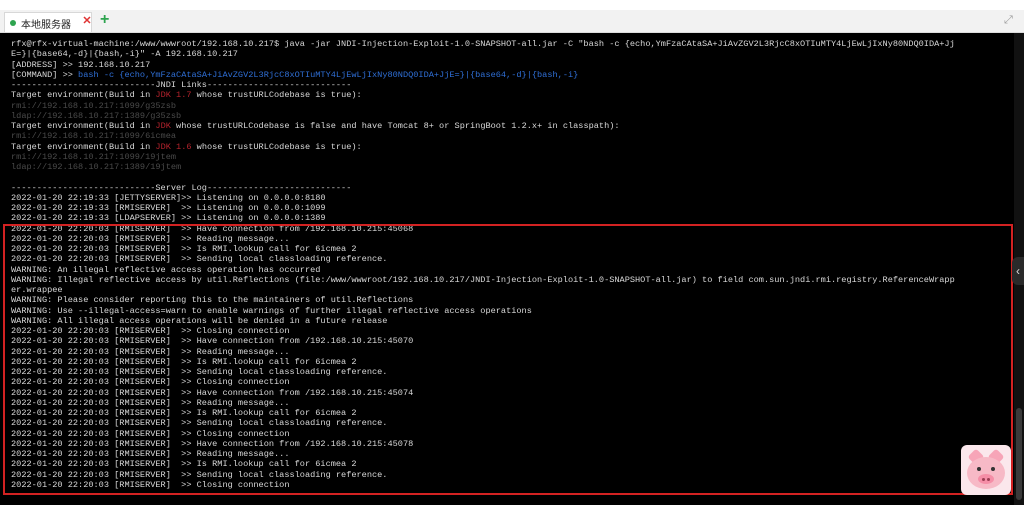  Describe the element at coordinates (94, 156) in the screenshot. I see `terminal-line: rmi://192.168.10.217:1099/19jtem` at that location.